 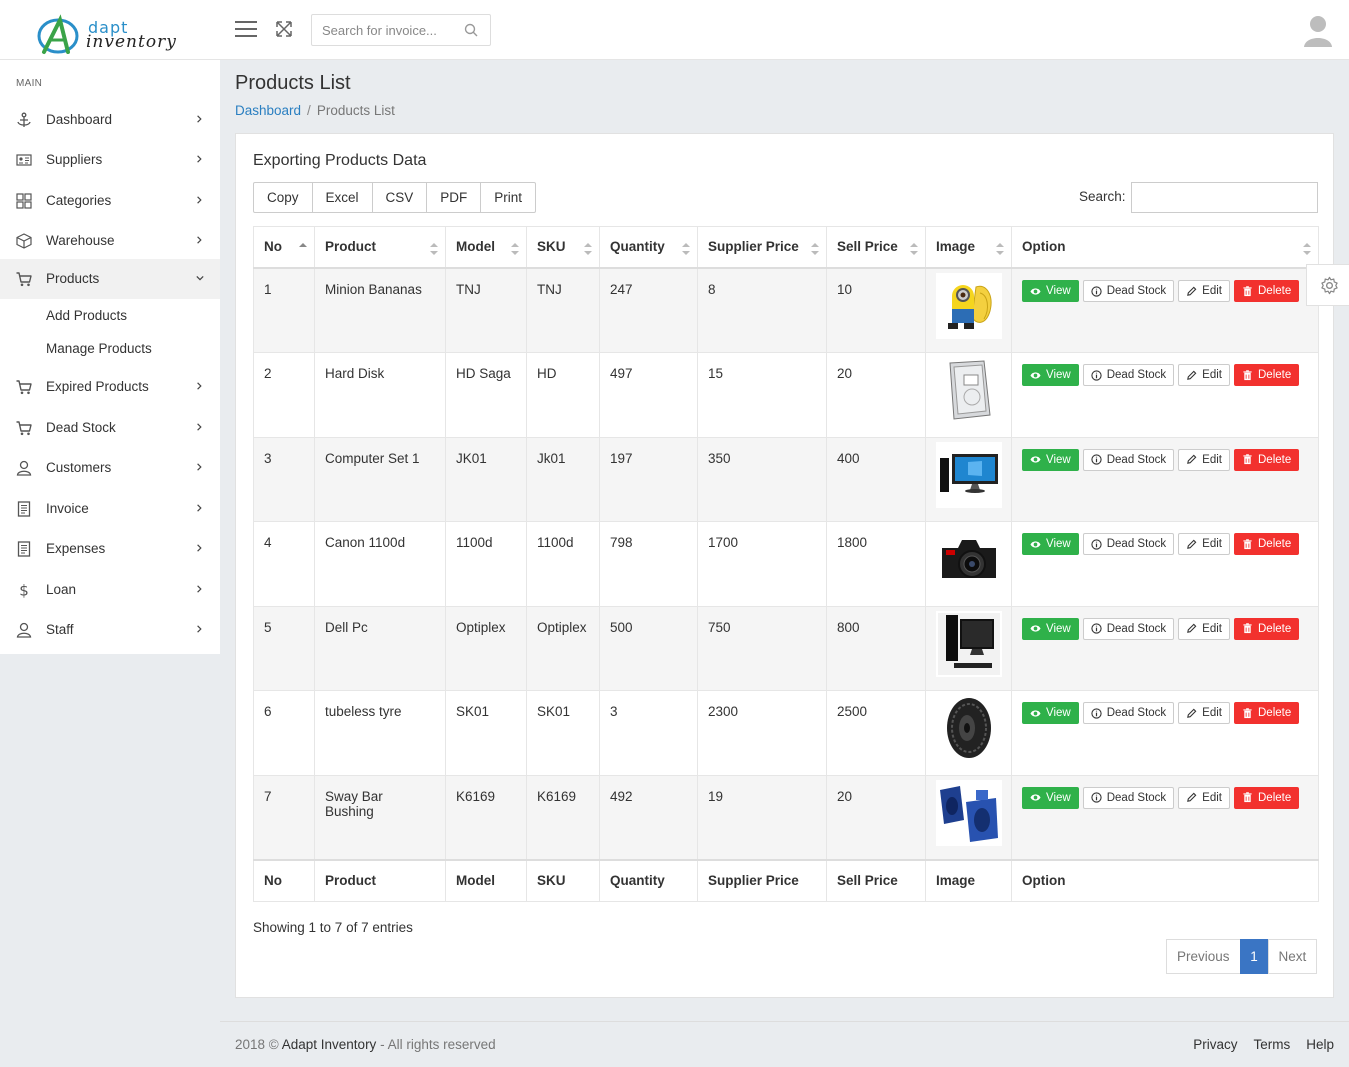 I want to click on sidebar-item-staff: Staff, so click(x=110, y=630).